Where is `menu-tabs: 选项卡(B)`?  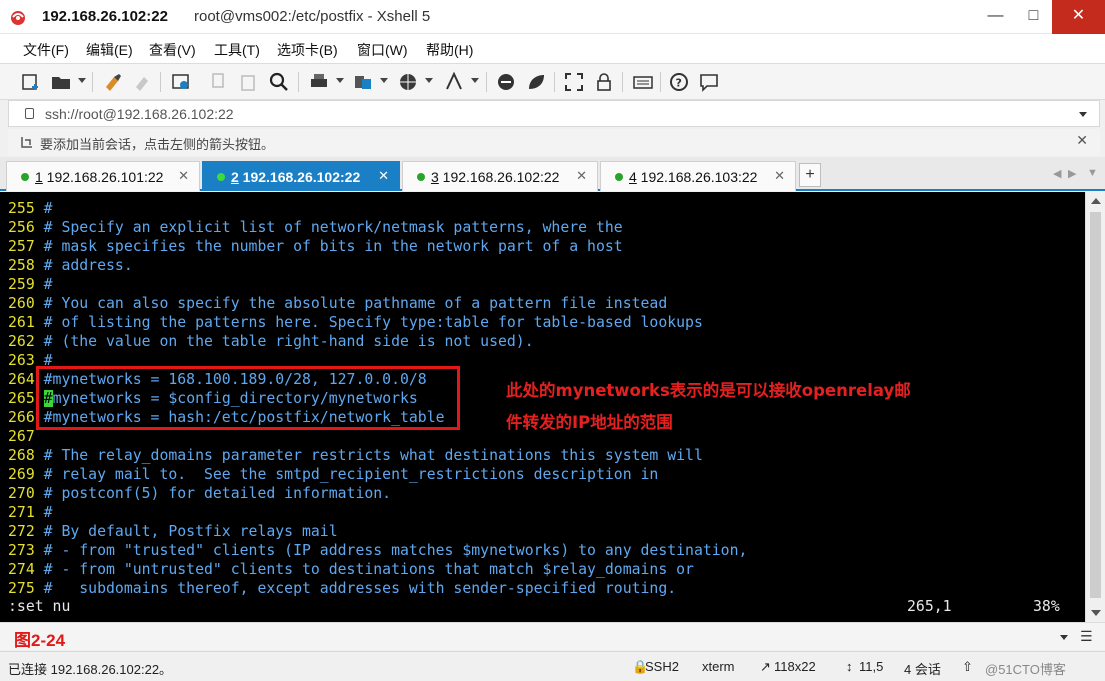
menu-tabs: 选项卡(B) is located at coordinates (307, 50).